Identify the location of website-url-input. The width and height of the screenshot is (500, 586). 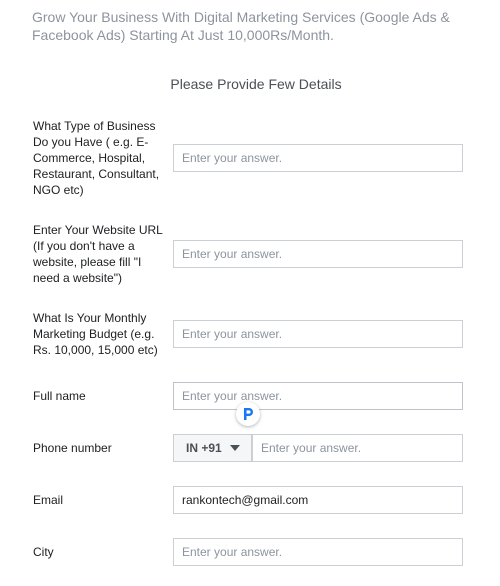
(318, 254).